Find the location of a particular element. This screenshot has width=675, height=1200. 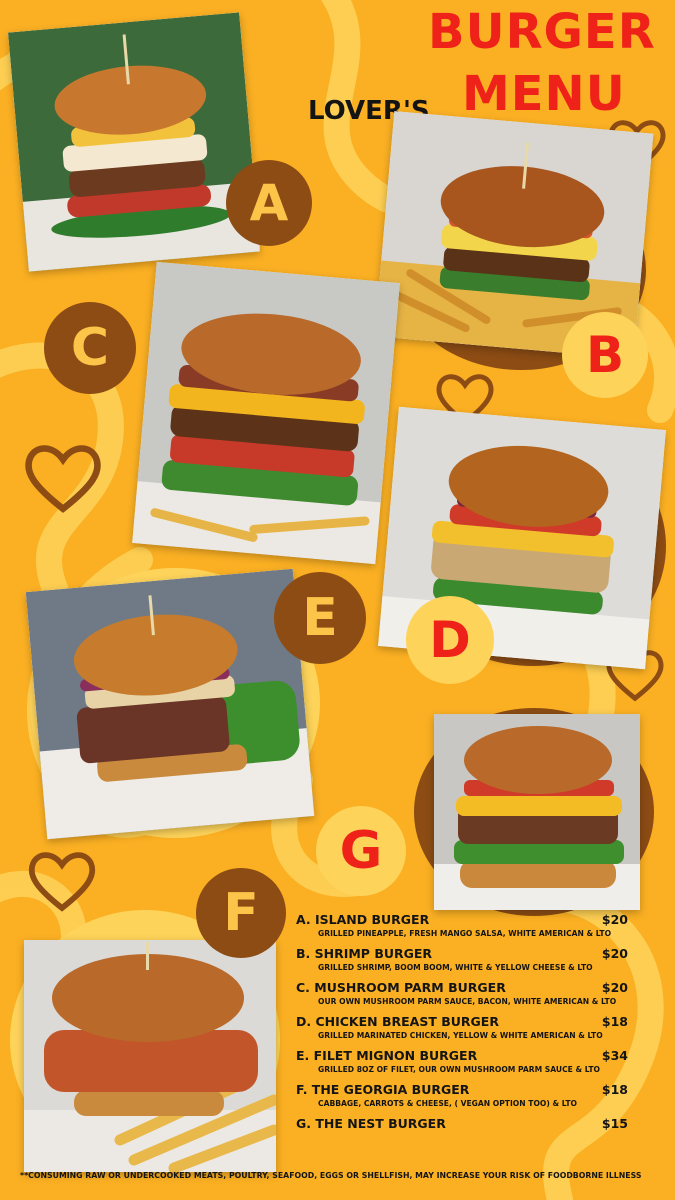

menu-item-name: D. CHICKEN BREAST BURGER is located at coordinates (397, 1021).